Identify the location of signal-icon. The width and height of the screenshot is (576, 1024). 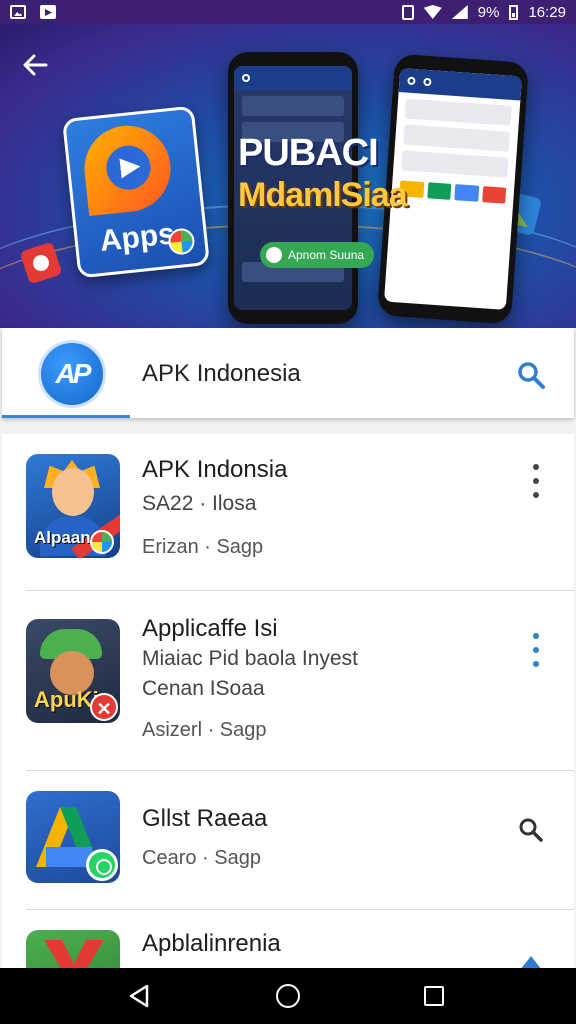
(459, 12).